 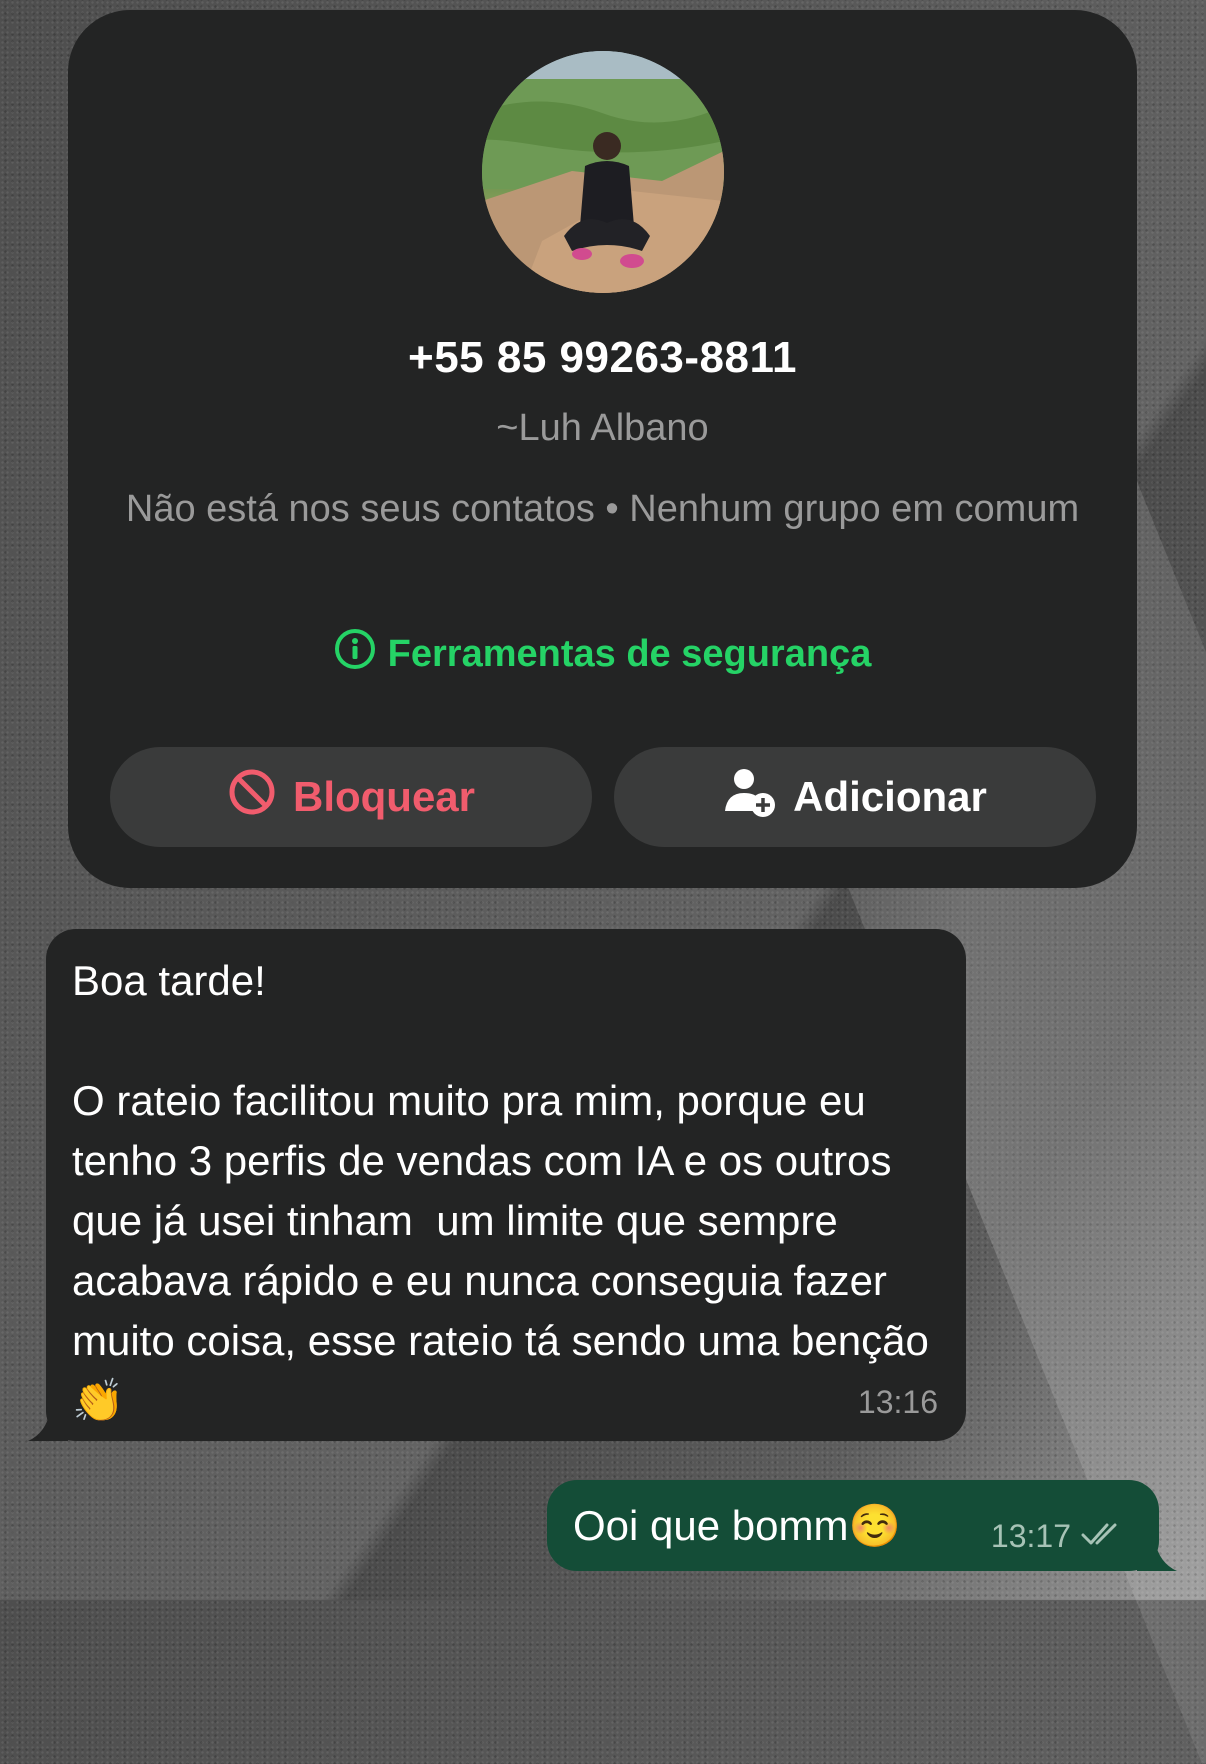 I want to click on info-icon, so click(x=355, y=654).